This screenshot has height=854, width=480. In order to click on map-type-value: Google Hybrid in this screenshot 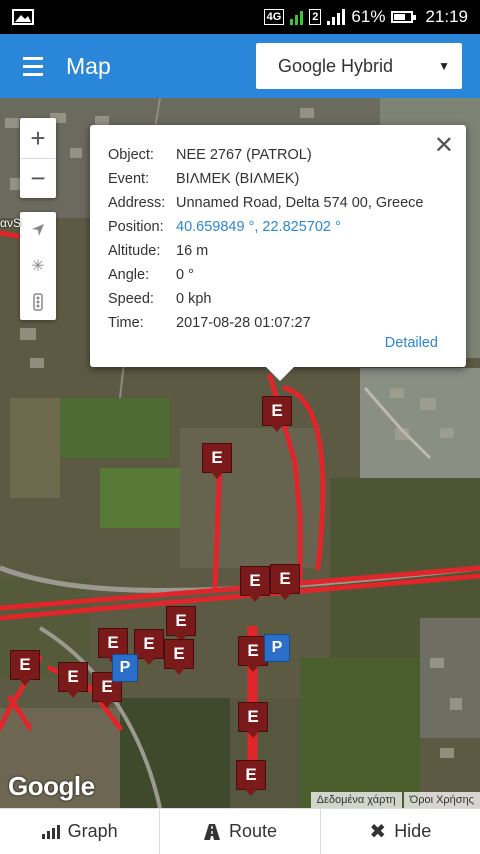, I will do `click(336, 65)`.